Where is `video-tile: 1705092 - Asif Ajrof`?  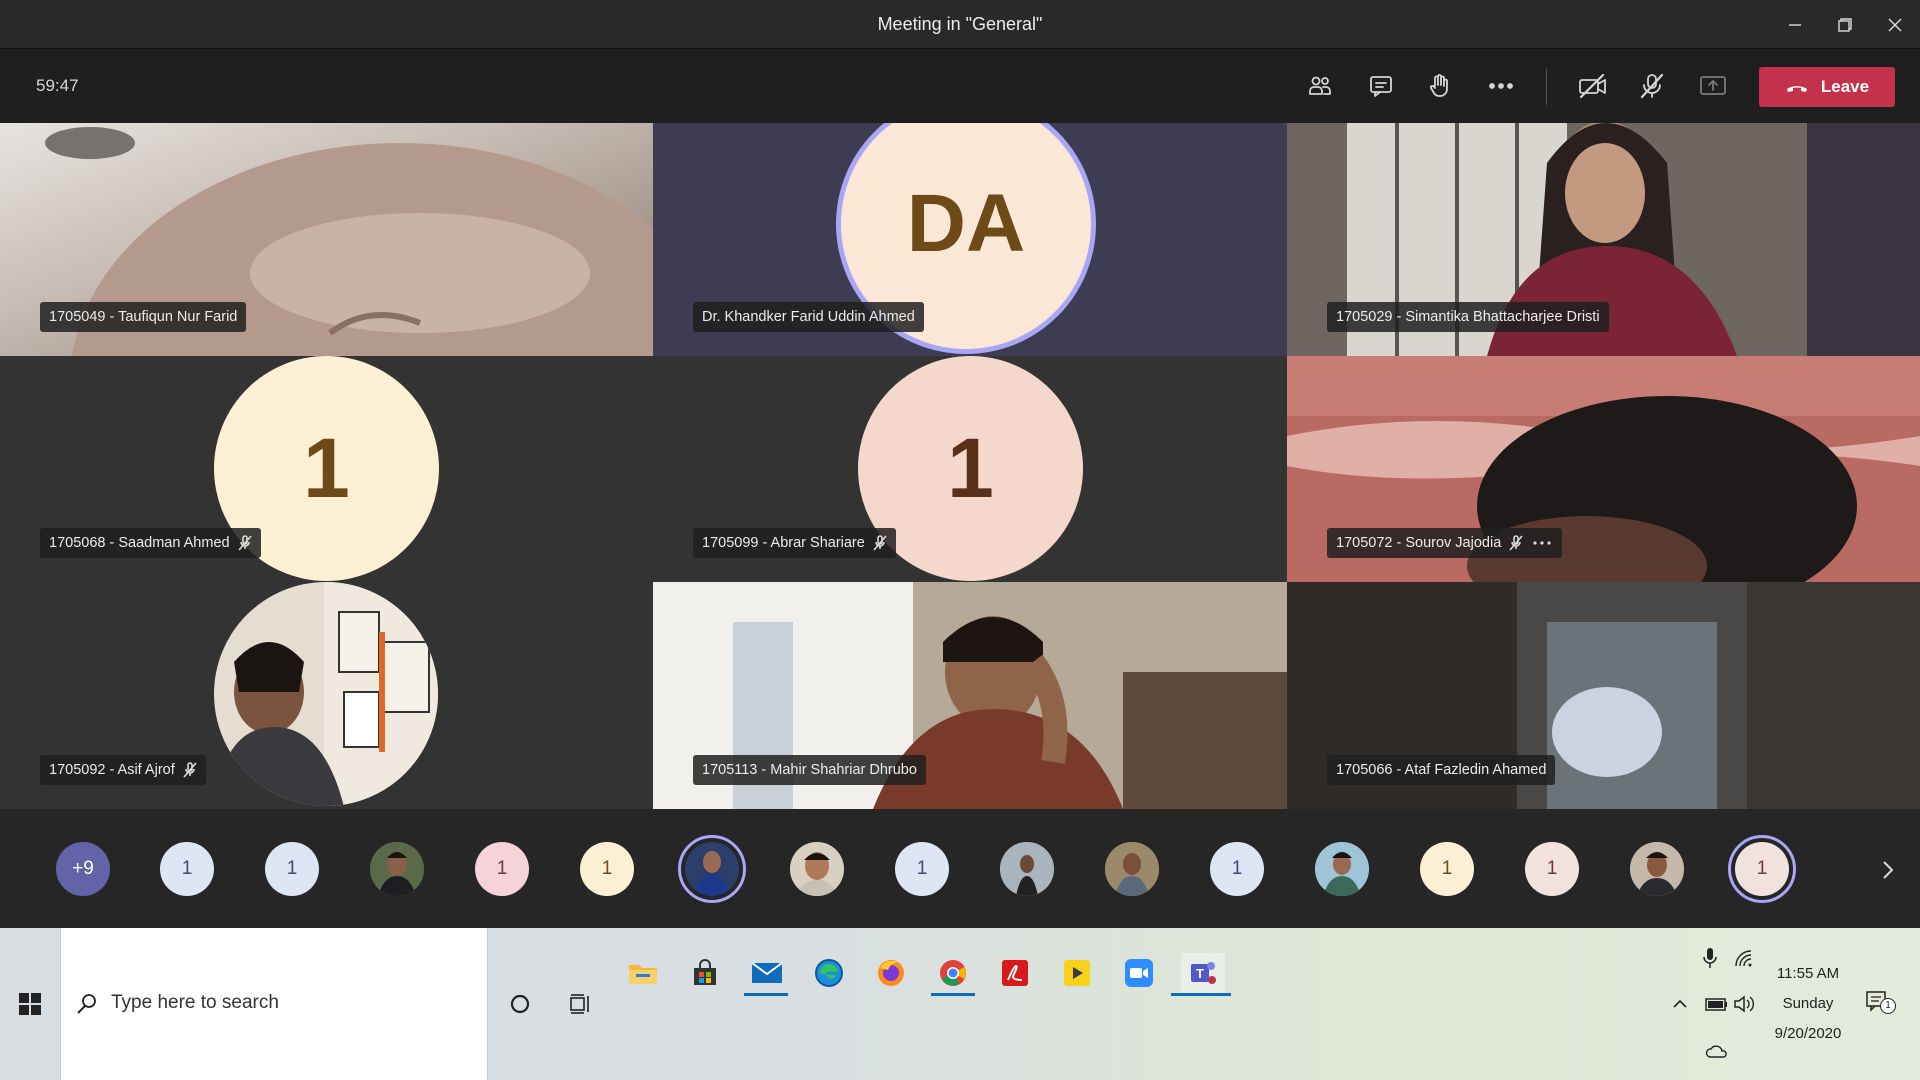 video-tile: 1705092 - Asif Ajrof is located at coordinates (326, 695).